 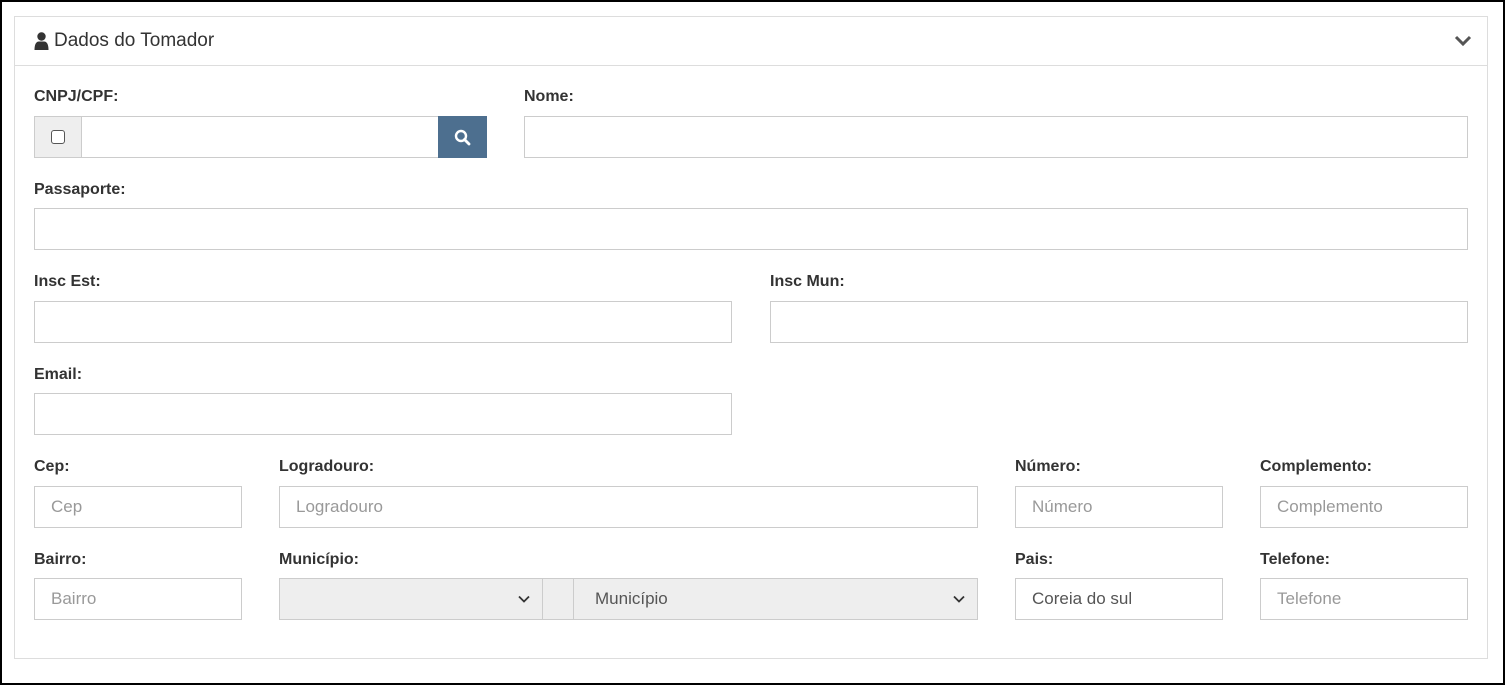 I want to click on email-input, so click(x=383, y=414).